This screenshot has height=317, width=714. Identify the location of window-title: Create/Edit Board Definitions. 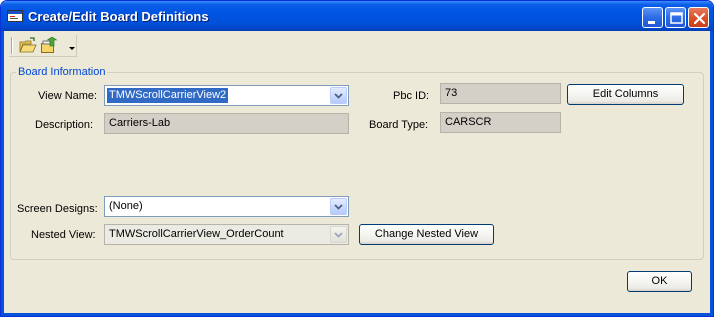
(118, 16).